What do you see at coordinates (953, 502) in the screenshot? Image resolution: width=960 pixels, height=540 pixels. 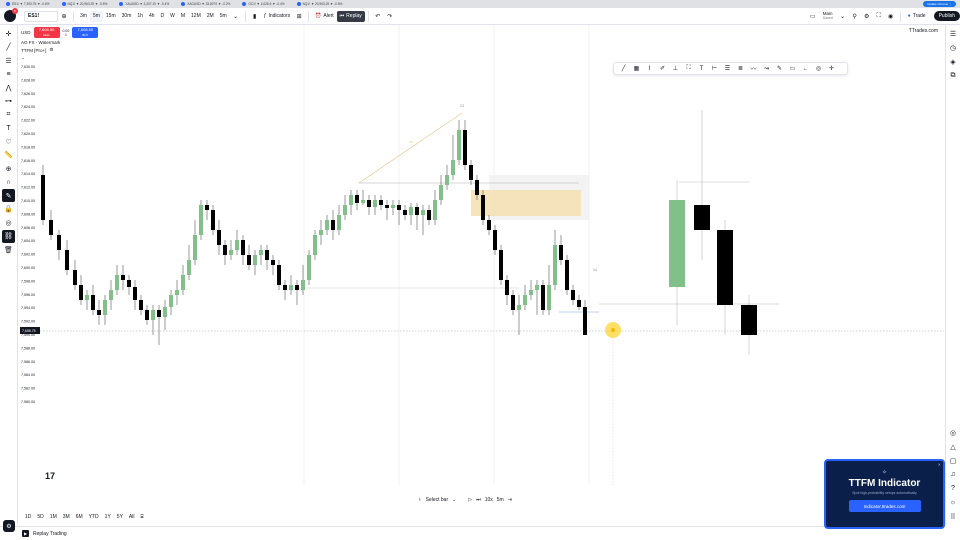 I see `lightbulb-icon: ☼` at bounding box center [953, 502].